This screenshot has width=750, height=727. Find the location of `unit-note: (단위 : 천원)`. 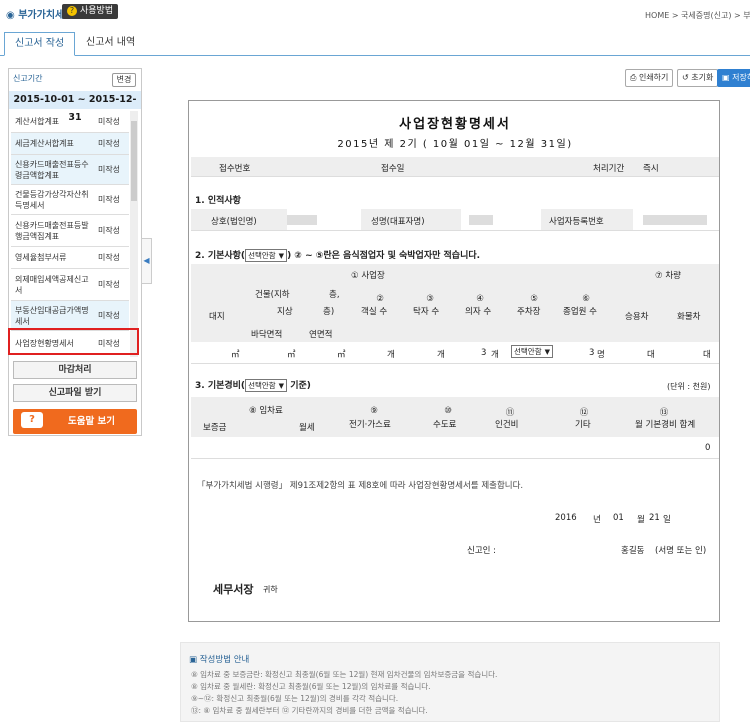

unit-note: (단위 : 천원) is located at coordinates (689, 386).